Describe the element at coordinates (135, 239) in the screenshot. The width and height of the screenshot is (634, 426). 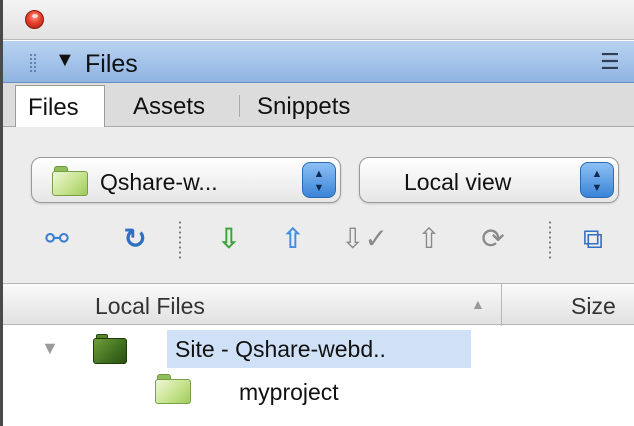
I see `refresh-icon: ↻` at that location.